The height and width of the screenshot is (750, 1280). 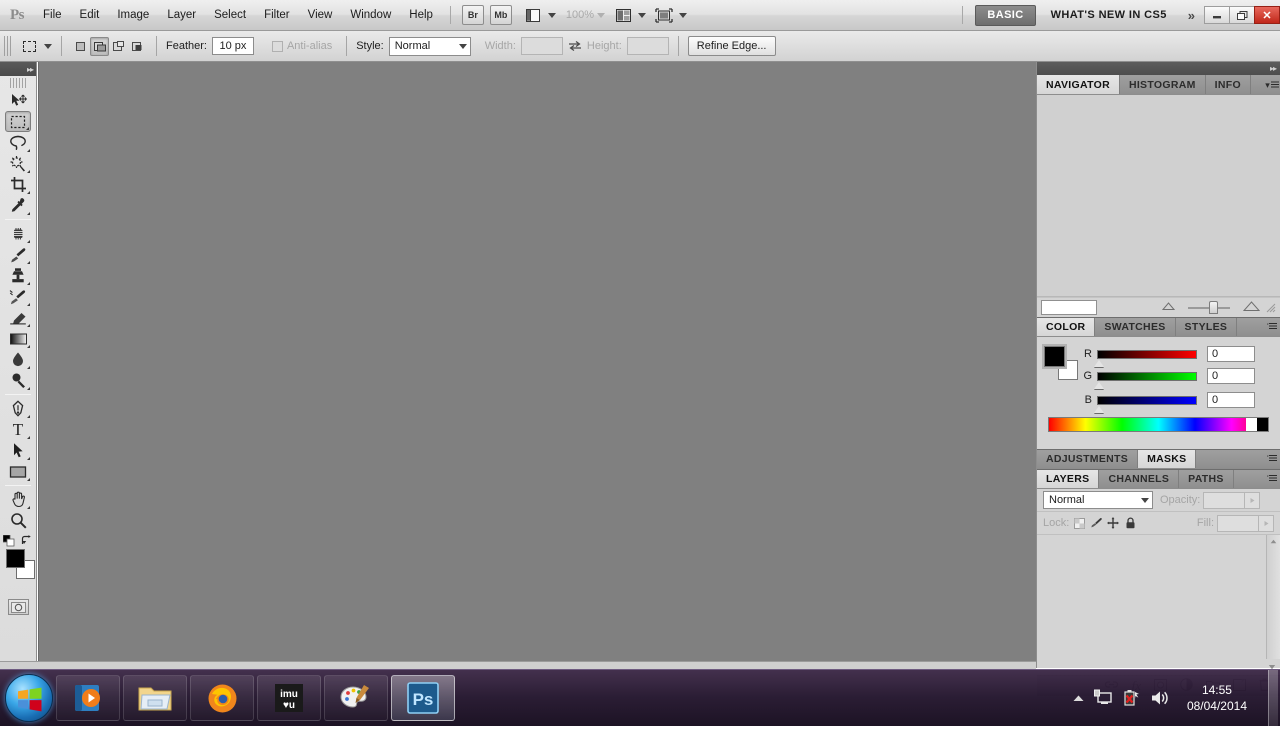 I want to click on taskbar-paint, so click(x=356, y=698).